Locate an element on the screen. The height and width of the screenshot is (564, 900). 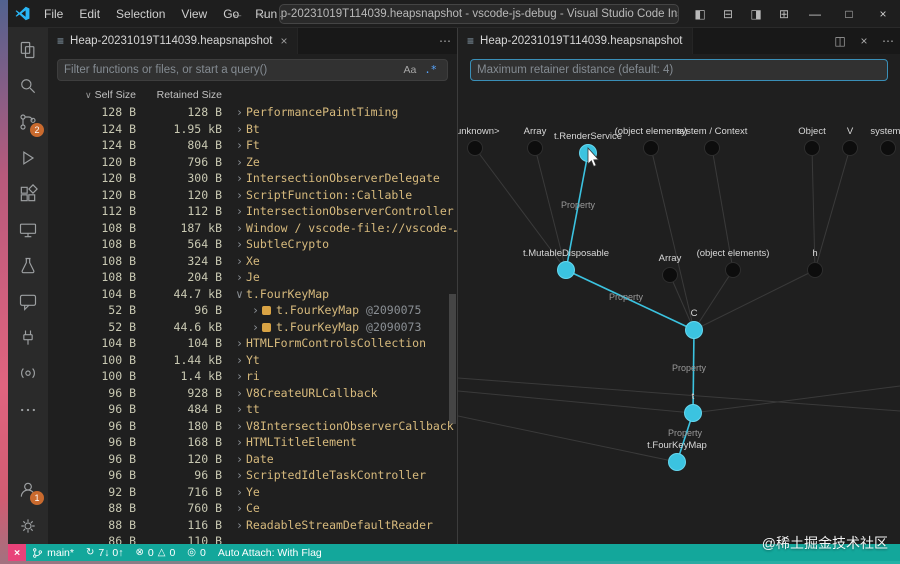
table-row: 96 B 96 B › ScriptedIdleTaskController is located at coordinates (252, 475).